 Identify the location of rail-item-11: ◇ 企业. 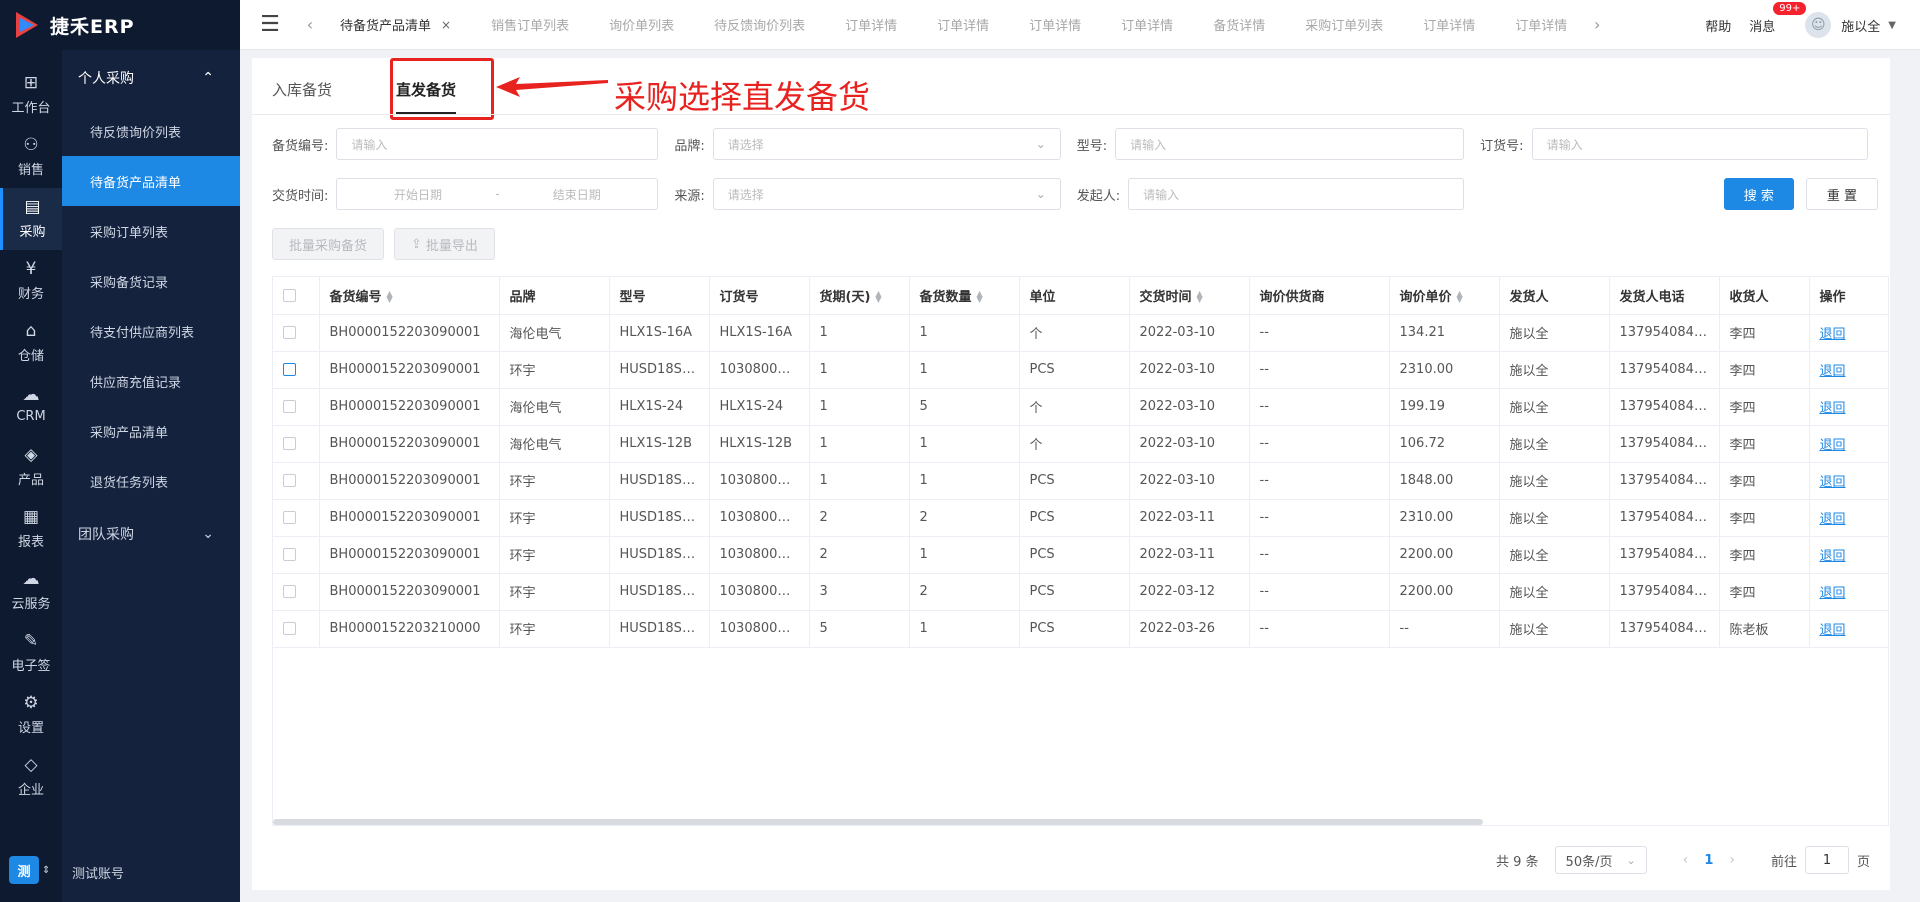
(31, 777).